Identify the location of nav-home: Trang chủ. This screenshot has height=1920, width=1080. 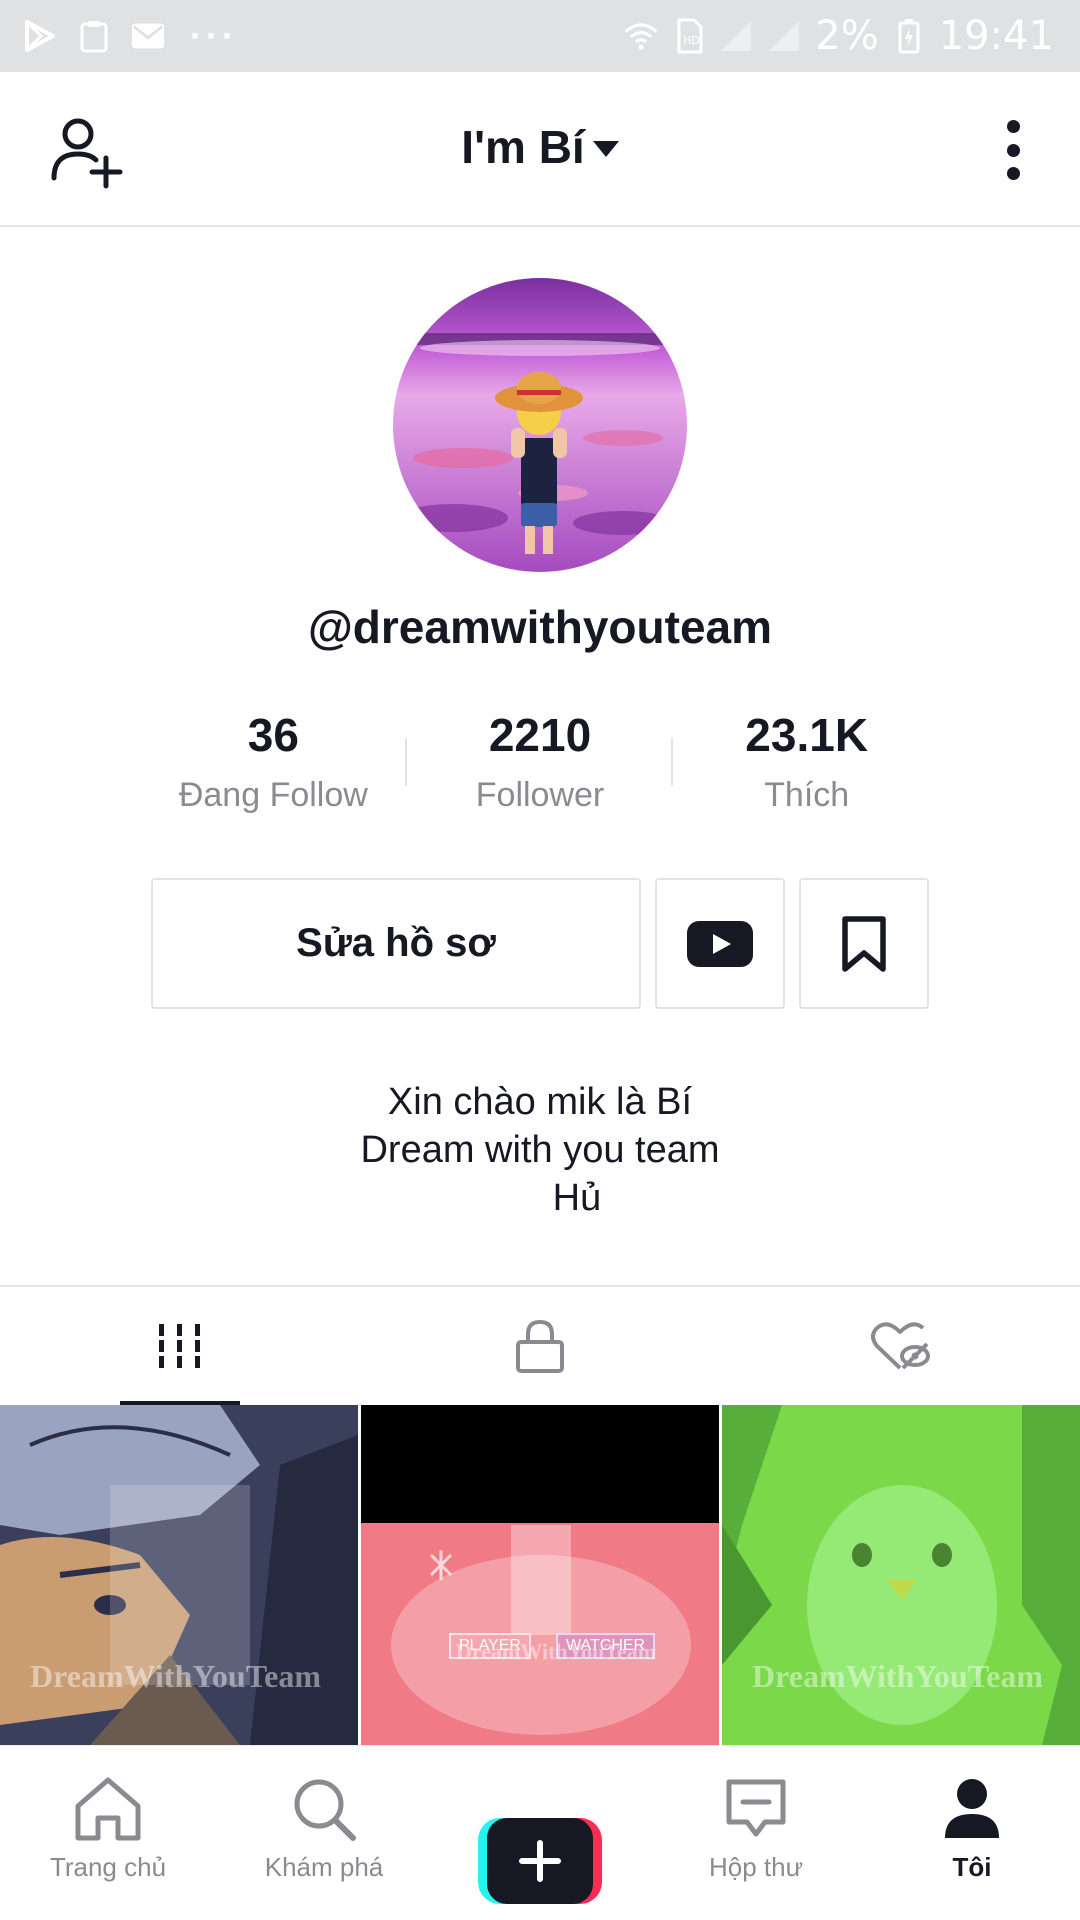
(108, 1833).